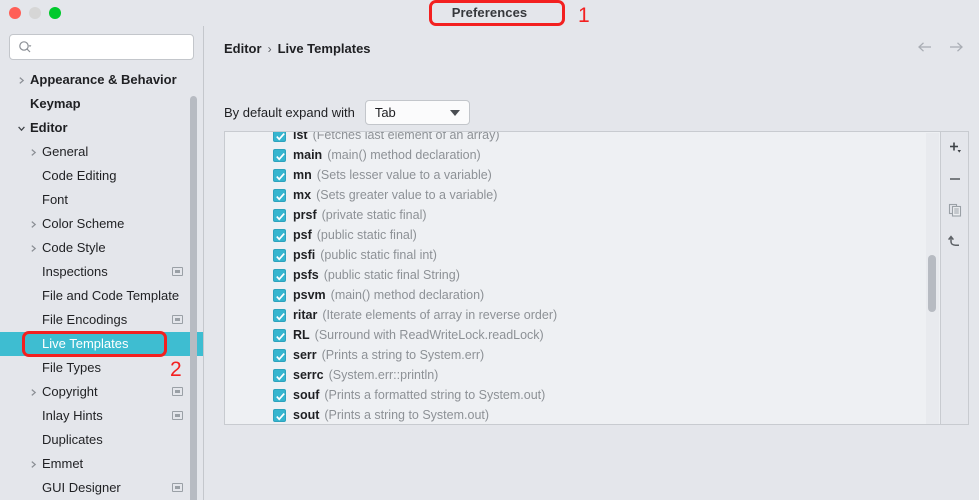  What do you see at coordinates (582, 355) in the screenshot?
I see `template-row: serr (Prints a string to System.err)` at bounding box center [582, 355].